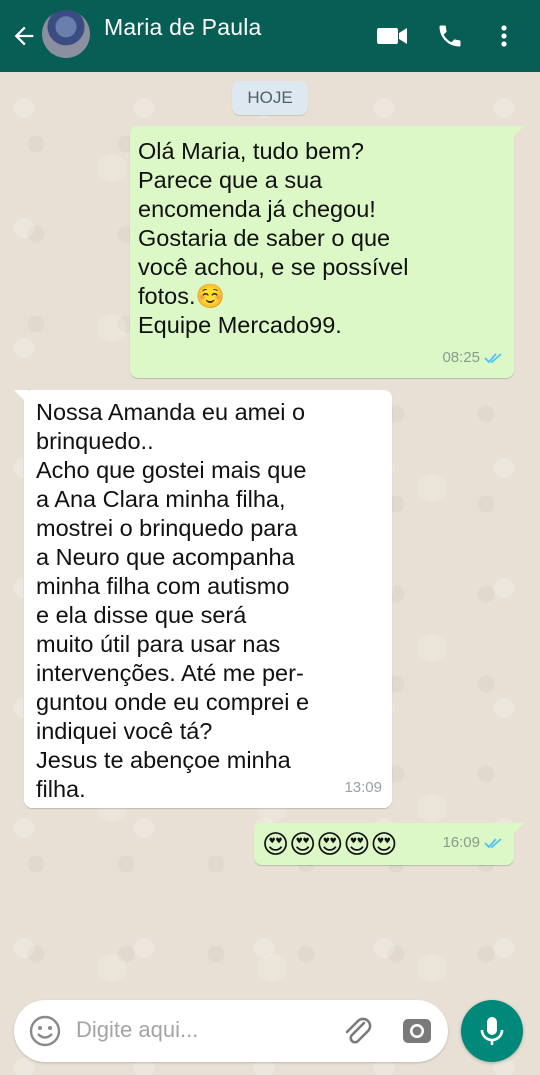 The width and height of the screenshot is (540, 1075). What do you see at coordinates (504, 36) in the screenshot?
I see `more-vert-icon` at bounding box center [504, 36].